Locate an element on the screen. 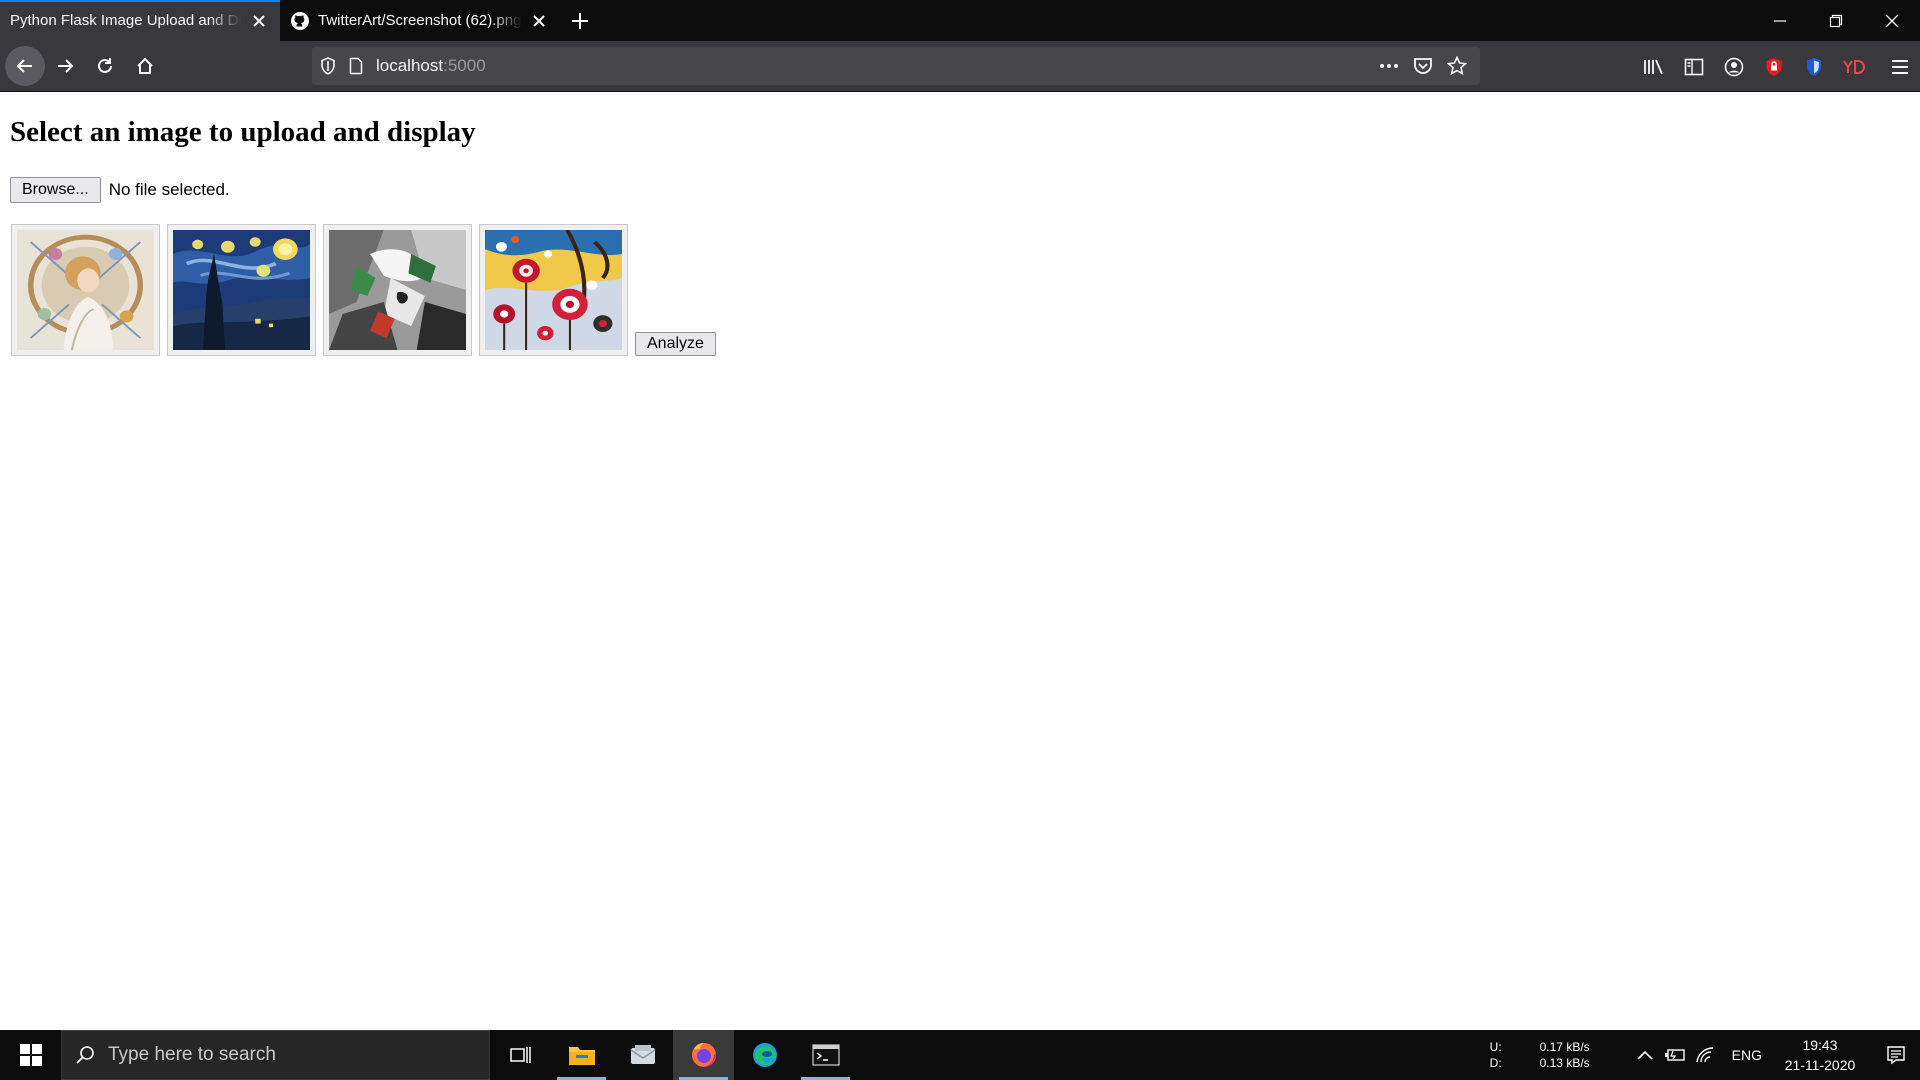 Image resolution: width=1920 pixels, height=1080 pixels. taskbar-terminal is located at coordinates (825, 1055).